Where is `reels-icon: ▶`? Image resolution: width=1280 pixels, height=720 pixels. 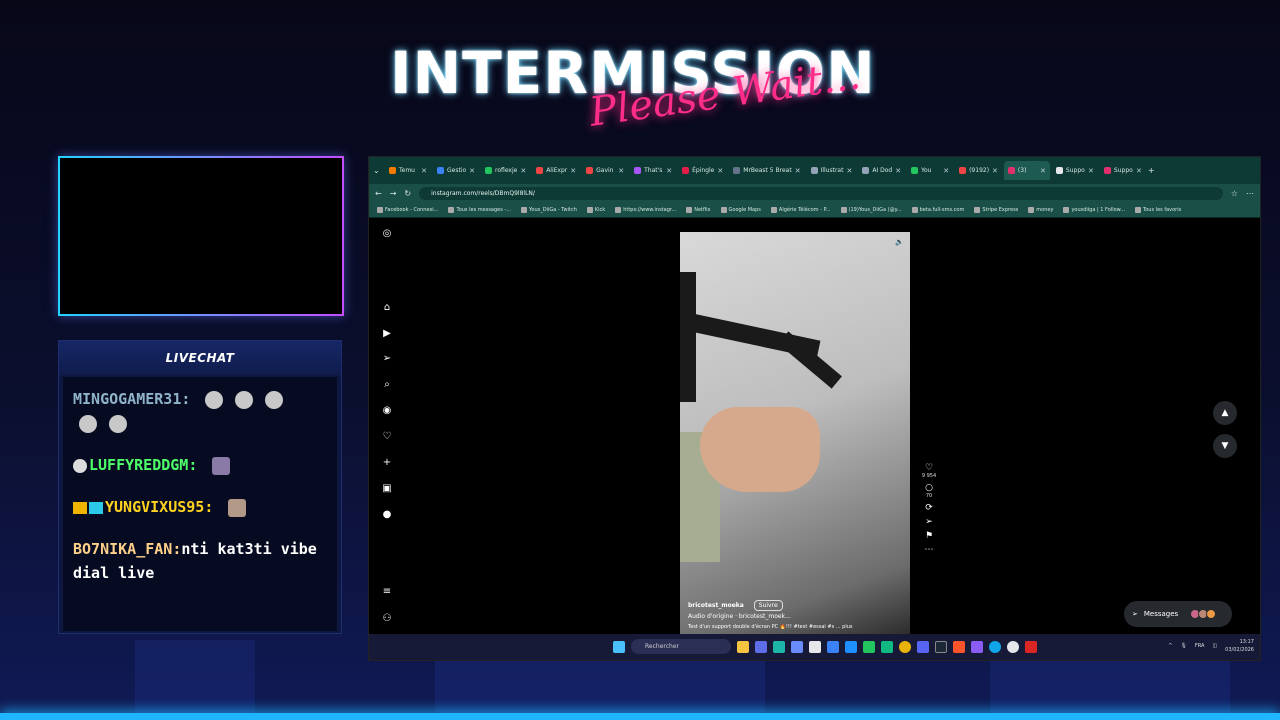
reels-icon: ▶ is located at coordinates (387, 334).